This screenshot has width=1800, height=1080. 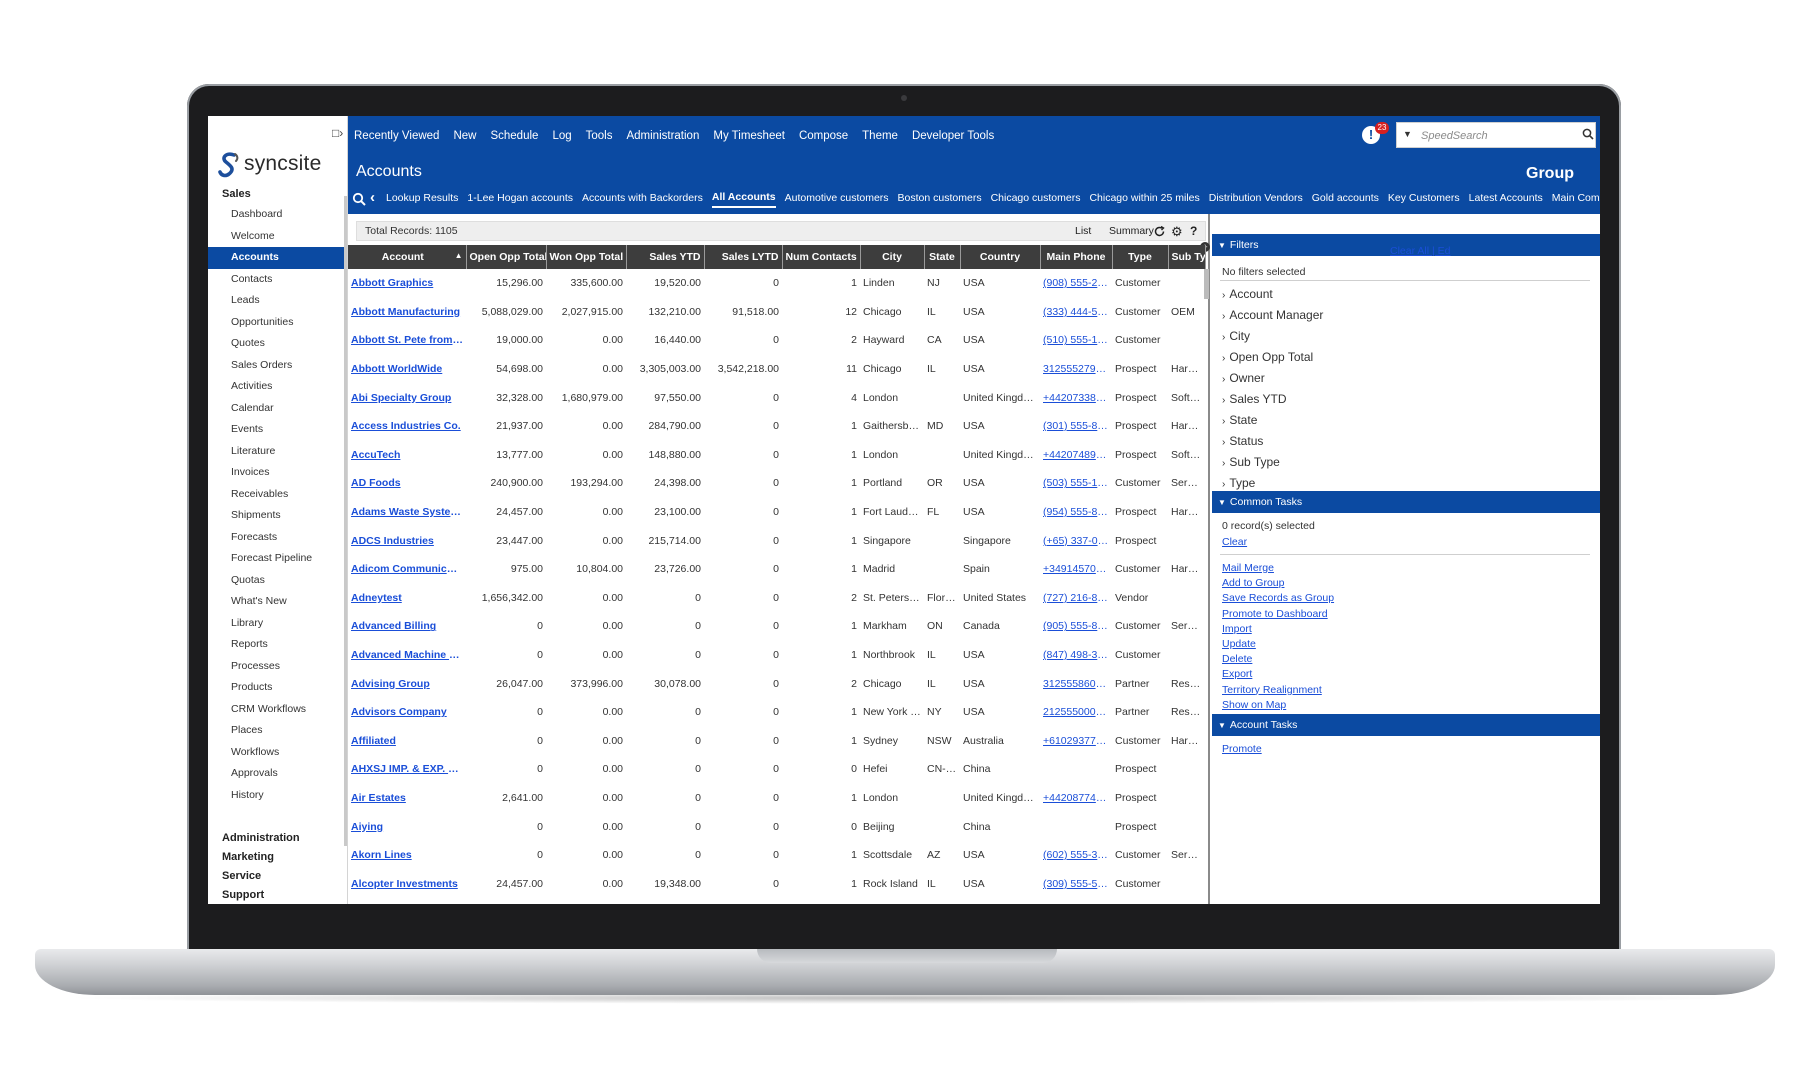 I want to click on cell-account: ADCS Industries, so click(x=407, y=540).